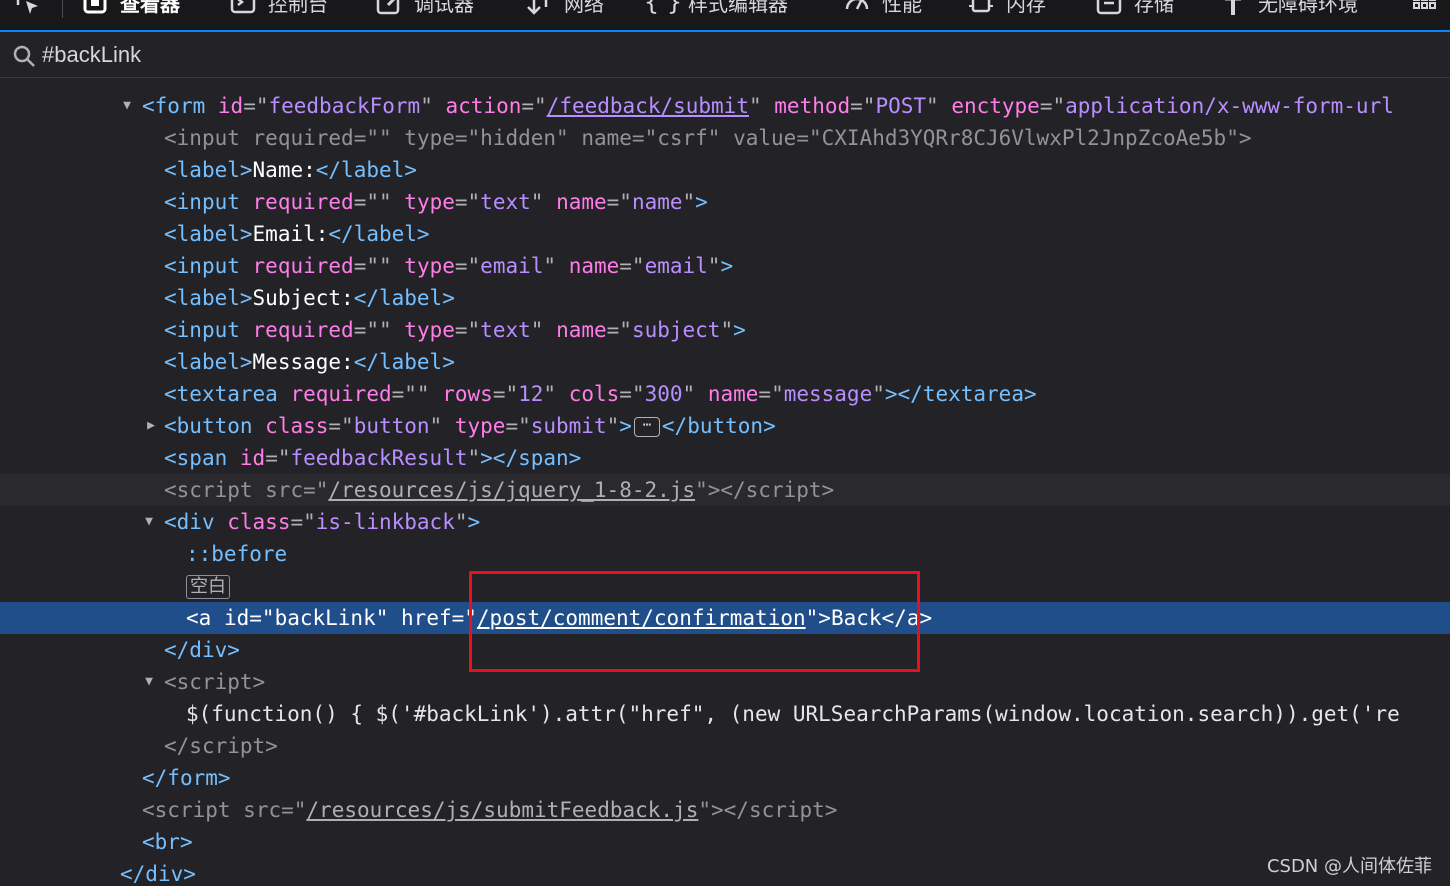 The width and height of the screenshot is (1450, 886). I want to click on tab-debugger: 调试器, so click(424, 9).